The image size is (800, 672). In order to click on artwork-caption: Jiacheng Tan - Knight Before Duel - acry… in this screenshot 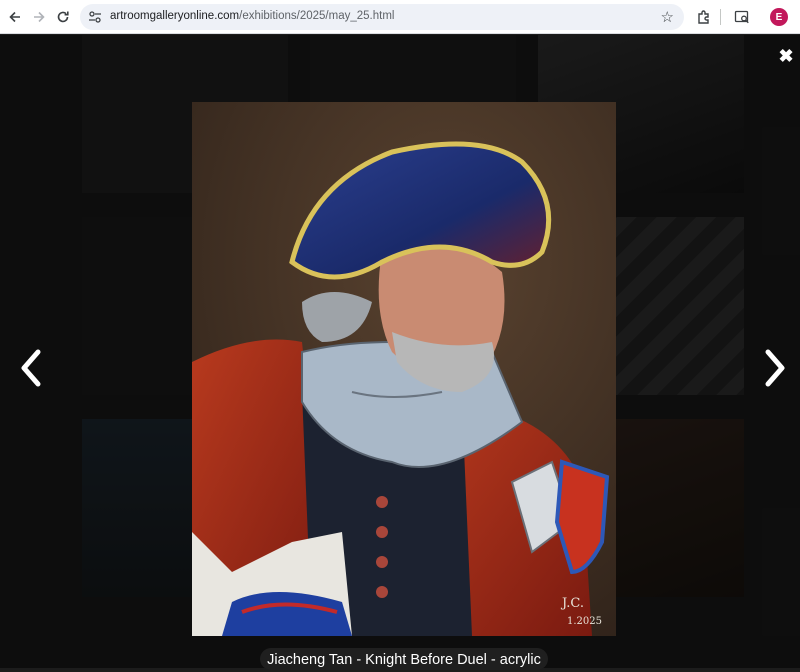, I will do `click(404, 659)`.